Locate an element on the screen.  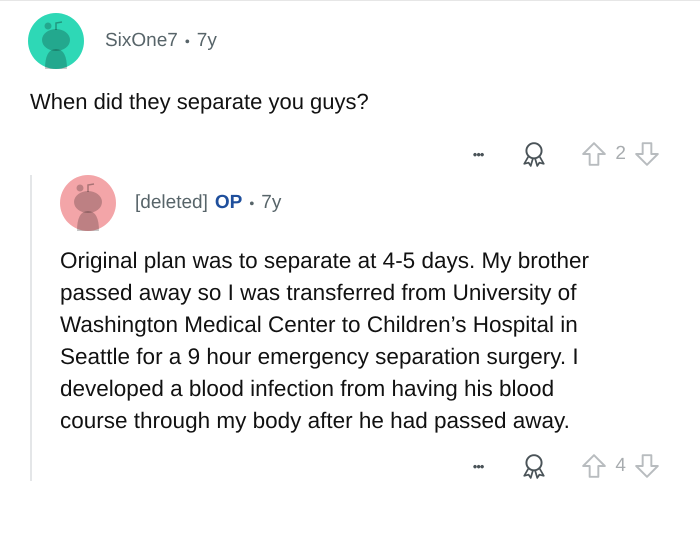
username: SixOne7 is located at coordinates (141, 41).